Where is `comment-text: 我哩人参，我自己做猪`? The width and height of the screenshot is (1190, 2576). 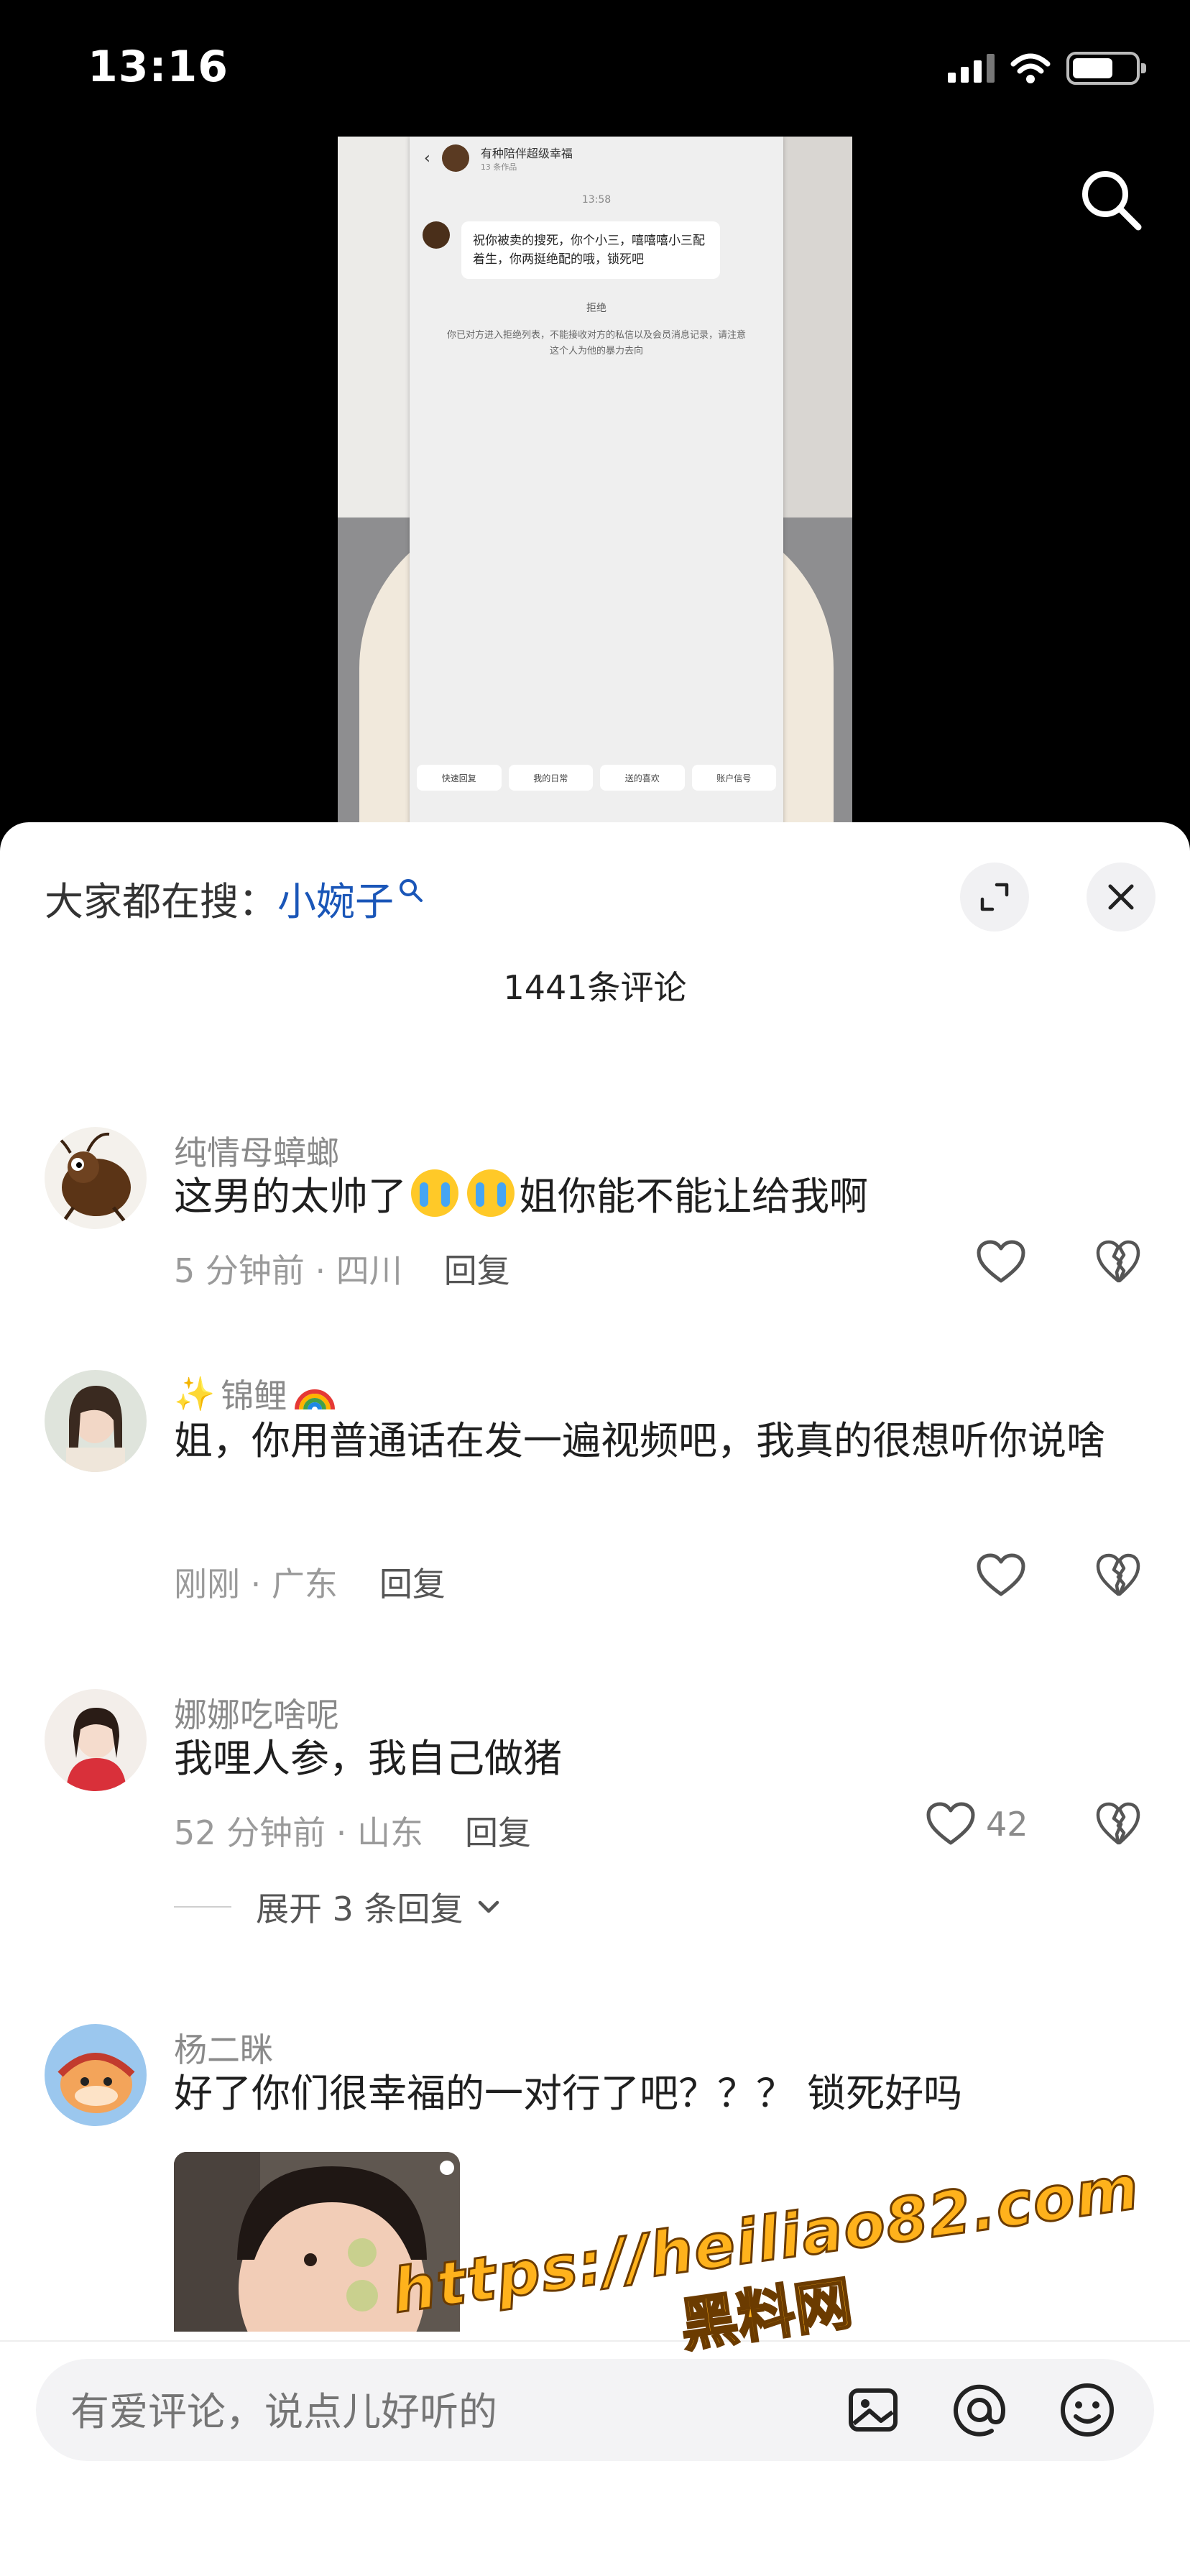 comment-text: 我哩人参，我自己做猪 is located at coordinates (368, 1758).